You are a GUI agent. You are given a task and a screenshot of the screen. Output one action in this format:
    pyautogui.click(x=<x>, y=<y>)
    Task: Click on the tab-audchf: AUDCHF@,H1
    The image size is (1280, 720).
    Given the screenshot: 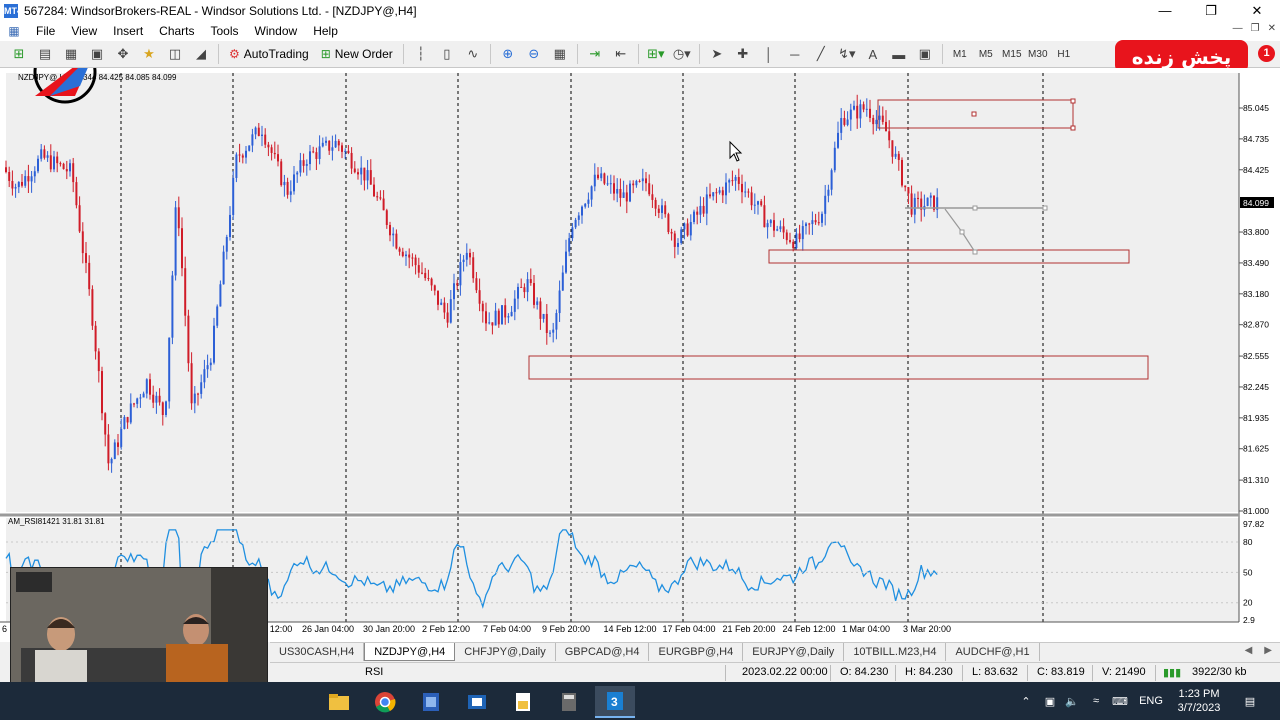 What is the action you would take?
    pyautogui.click(x=993, y=652)
    